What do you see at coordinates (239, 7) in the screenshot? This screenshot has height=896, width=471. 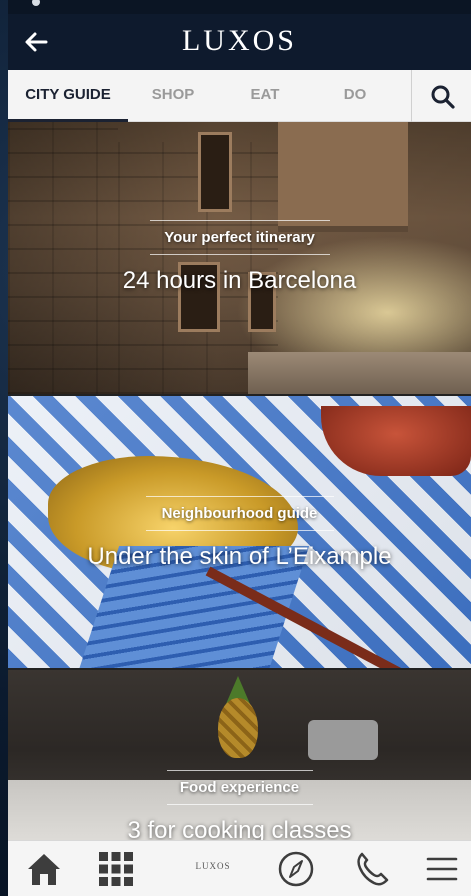 I see `status-bar` at bounding box center [239, 7].